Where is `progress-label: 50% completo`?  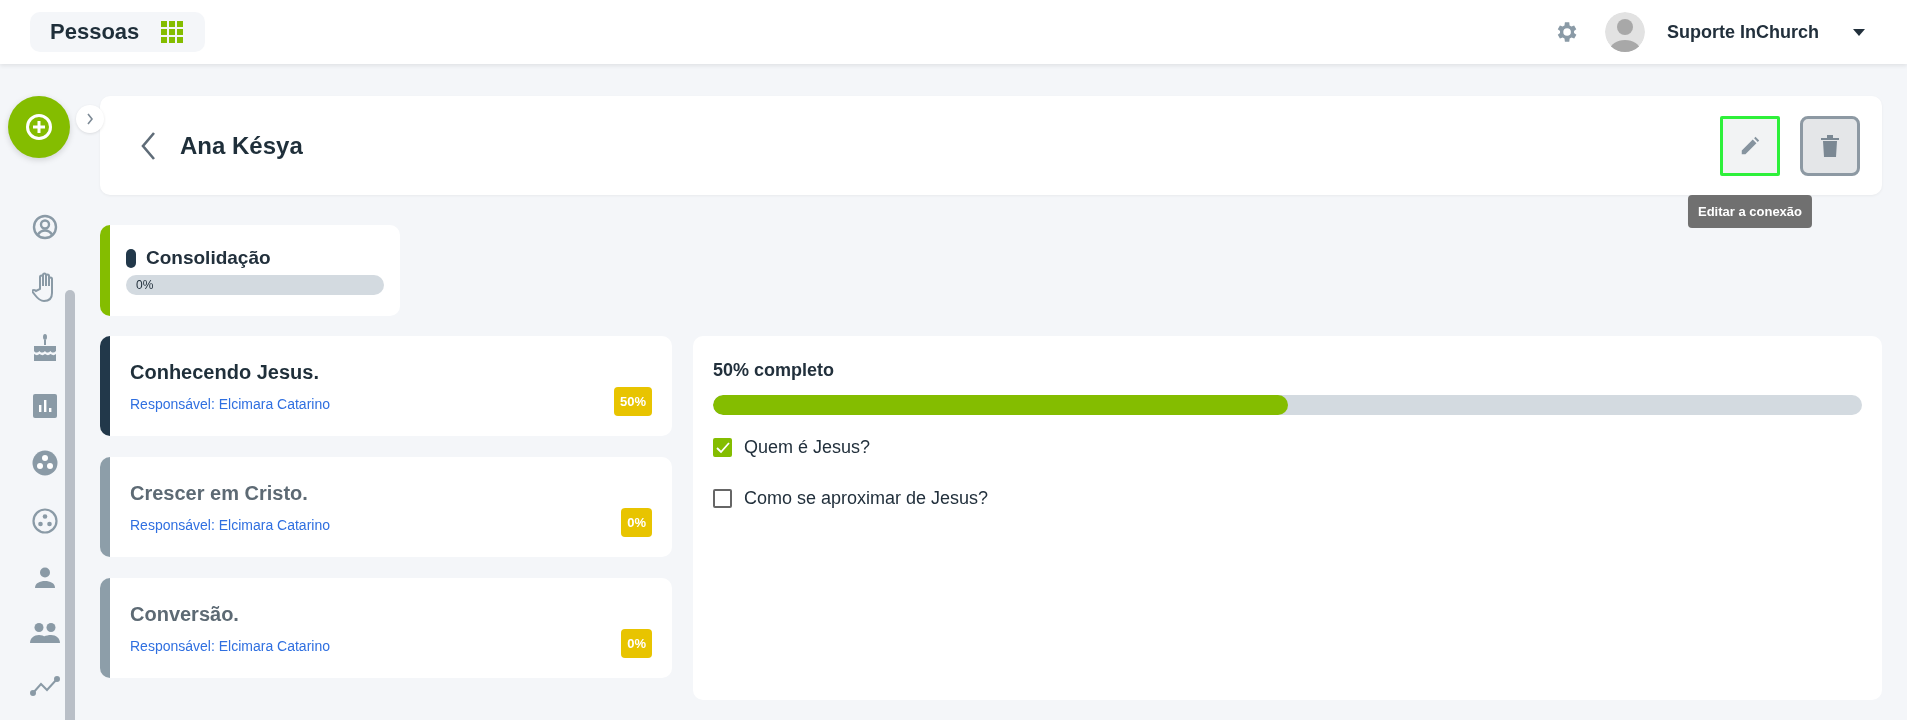 progress-label: 50% completo is located at coordinates (774, 370).